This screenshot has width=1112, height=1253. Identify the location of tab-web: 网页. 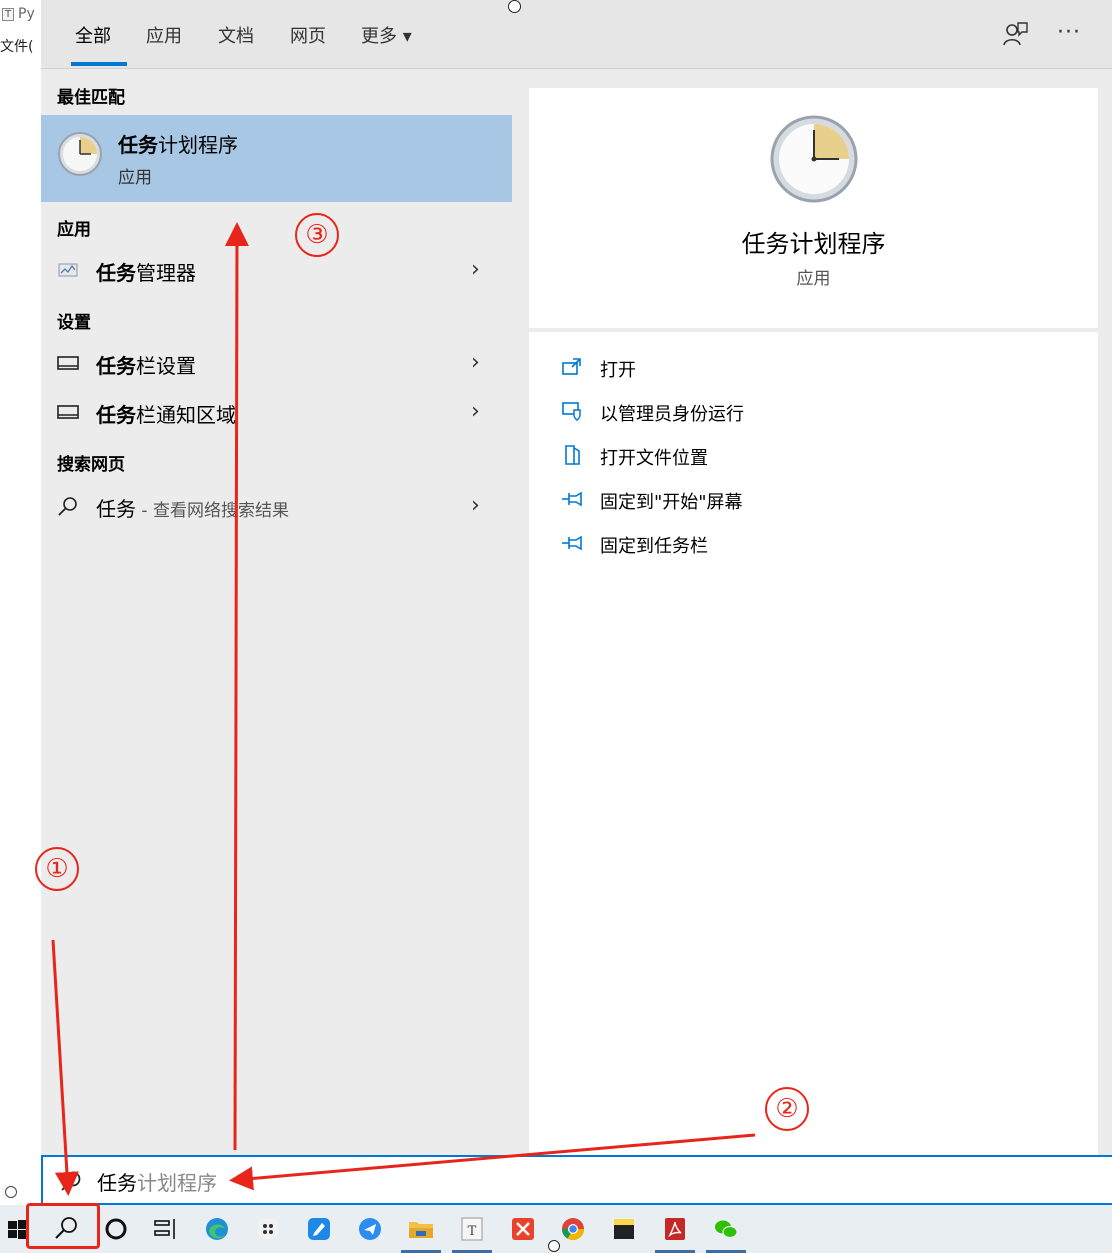
(308, 35).